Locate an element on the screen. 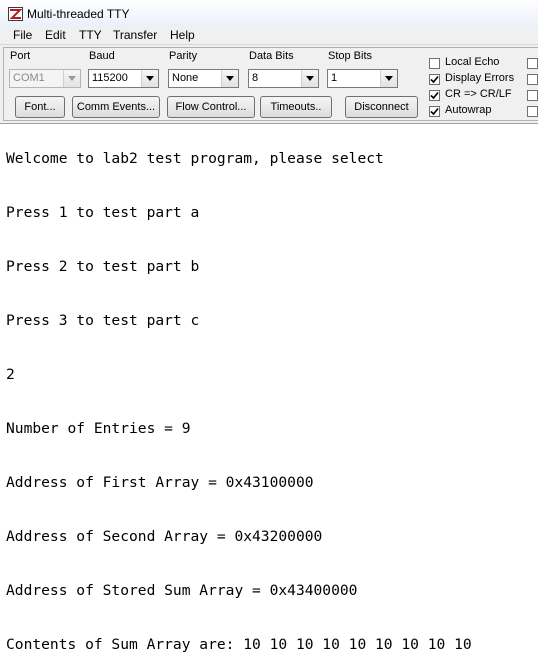 The width and height of the screenshot is (538, 668). display-errors-label: Display Errors is located at coordinates (480, 78).